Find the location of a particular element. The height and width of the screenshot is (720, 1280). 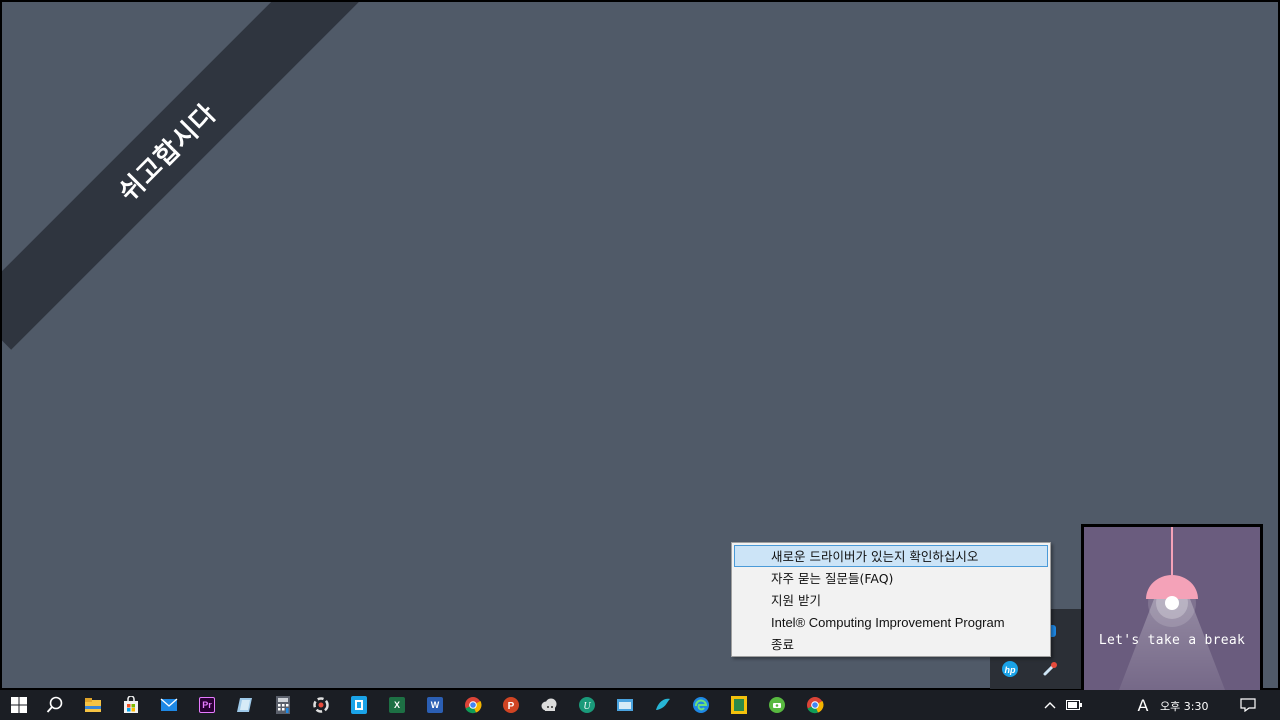

taskbar-file-explorer is located at coordinates (93, 705).